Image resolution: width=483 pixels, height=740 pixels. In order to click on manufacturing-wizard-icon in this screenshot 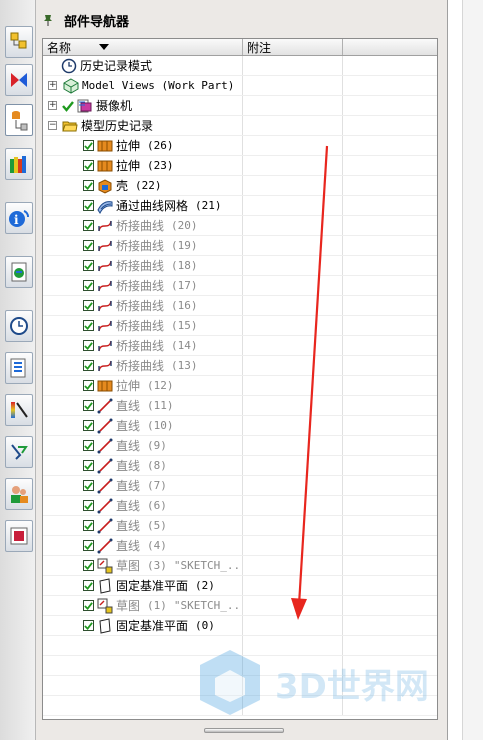, I will do `click(19, 452)`.